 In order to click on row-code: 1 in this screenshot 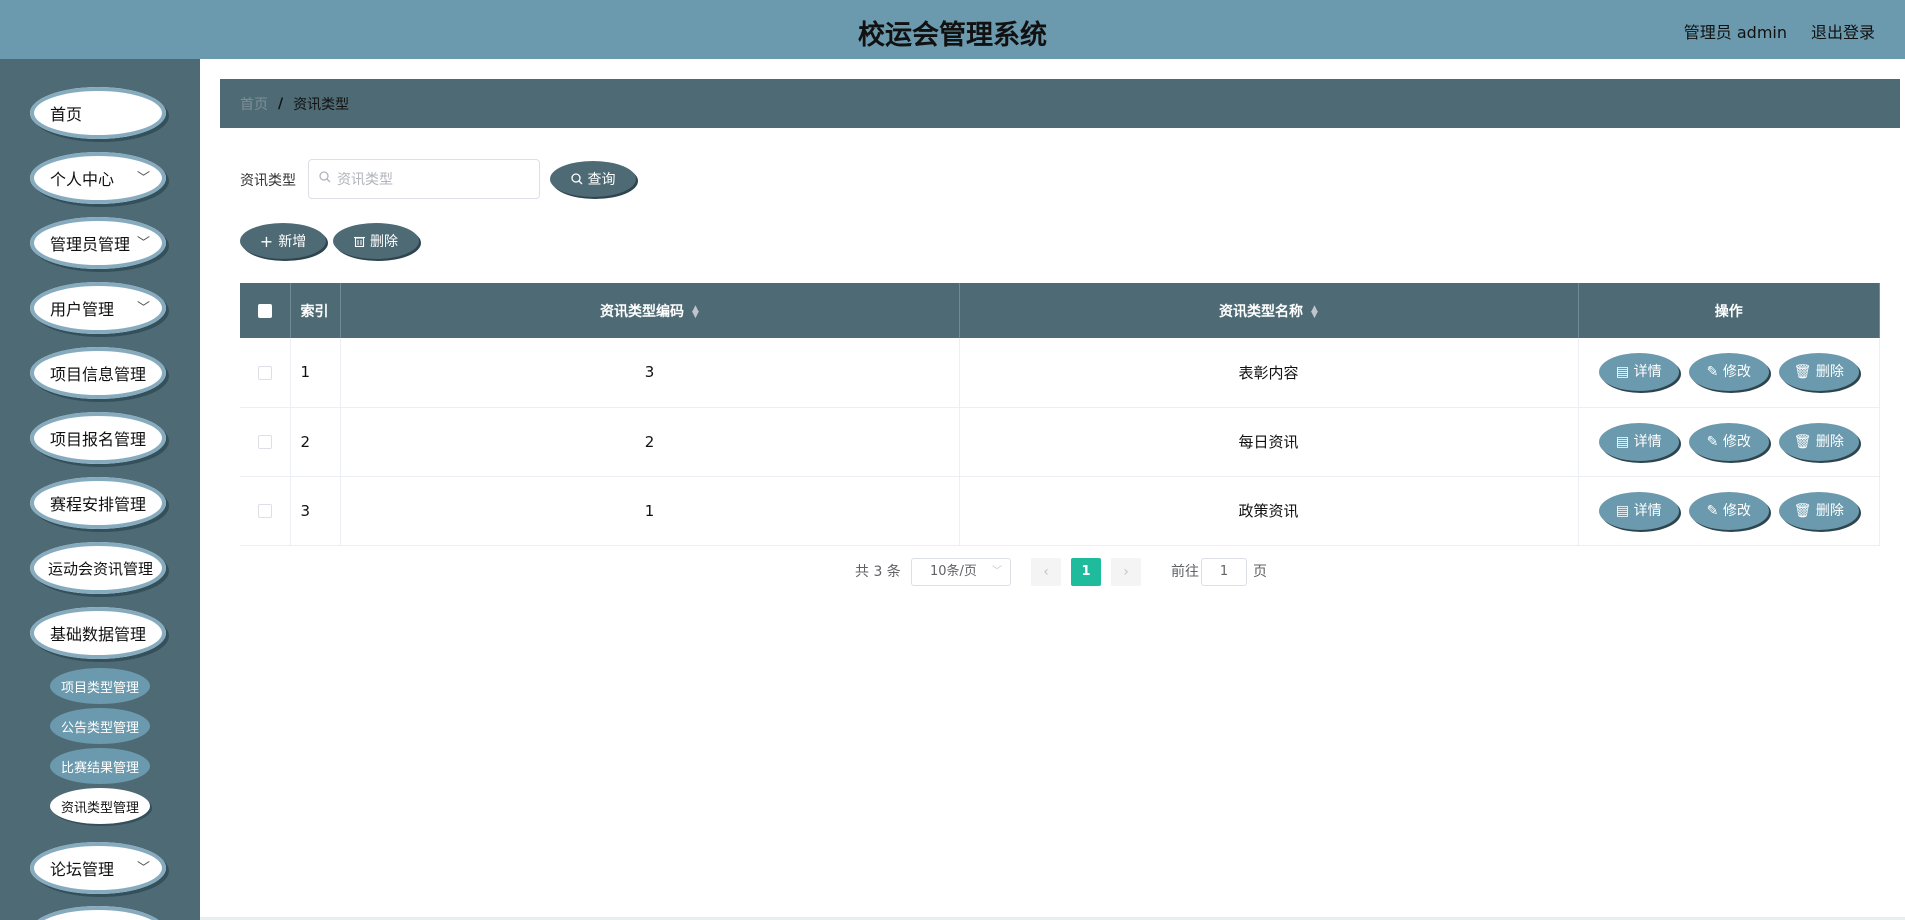, I will do `click(650, 511)`.